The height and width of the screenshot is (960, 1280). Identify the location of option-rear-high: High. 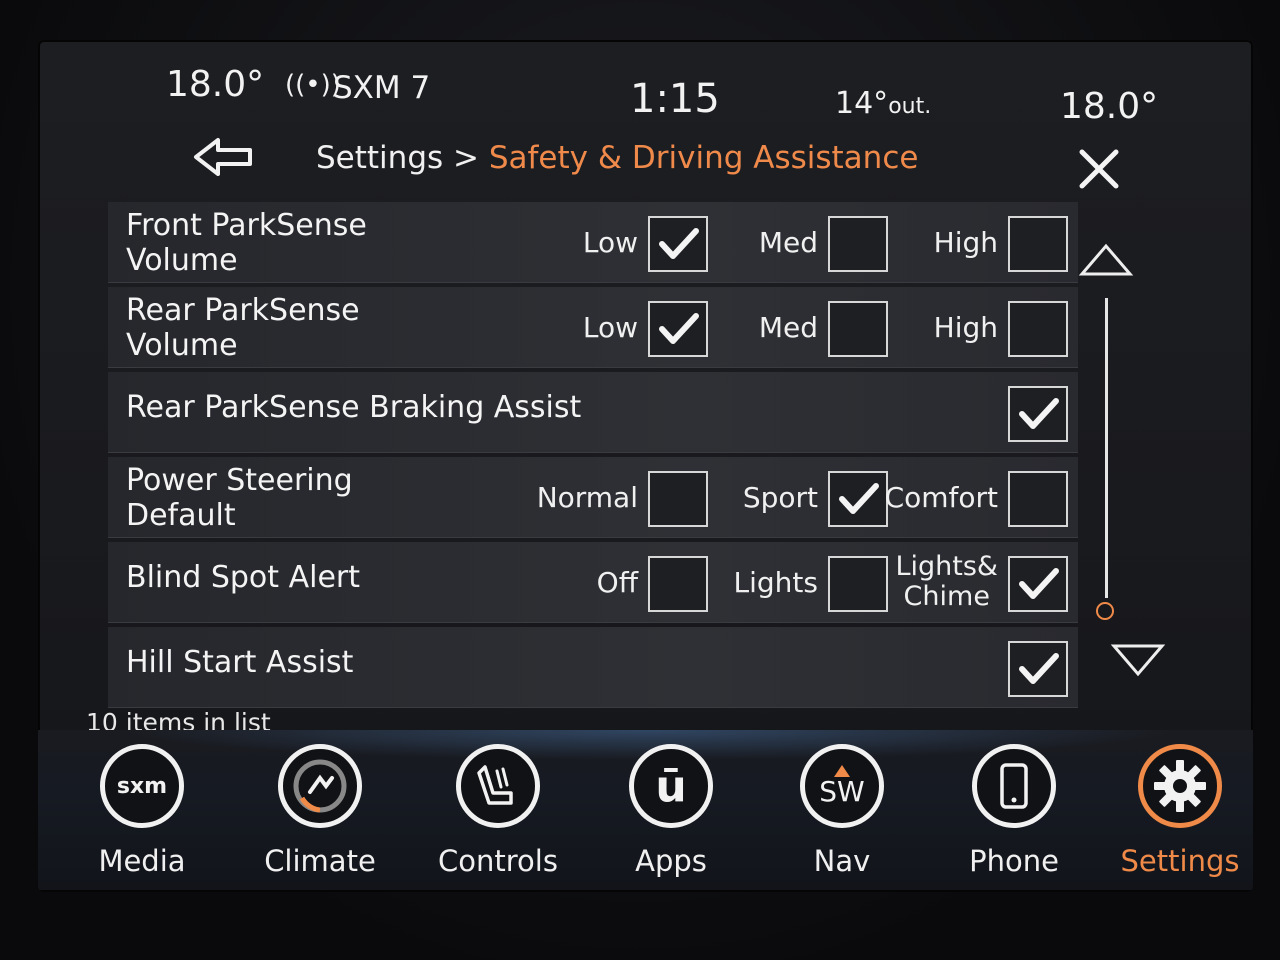
(978, 329).